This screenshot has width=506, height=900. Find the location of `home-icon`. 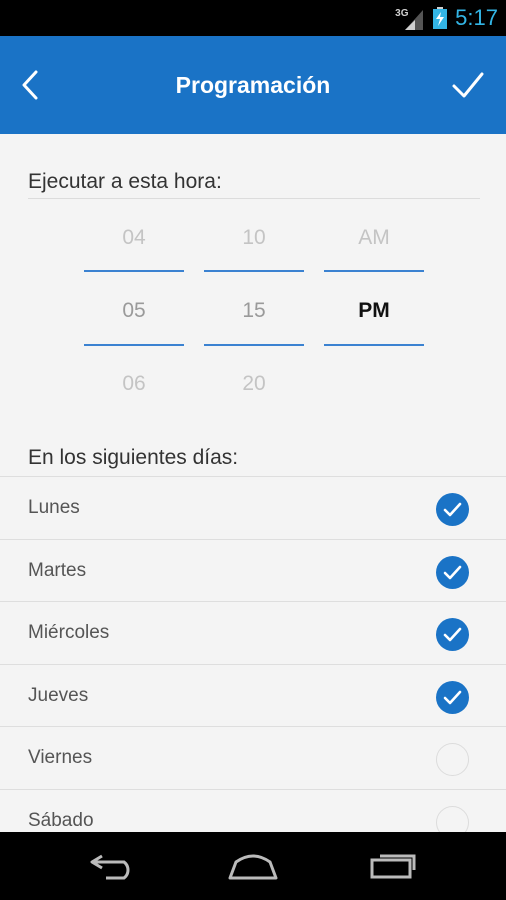

home-icon is located at coordinates (253, 867).